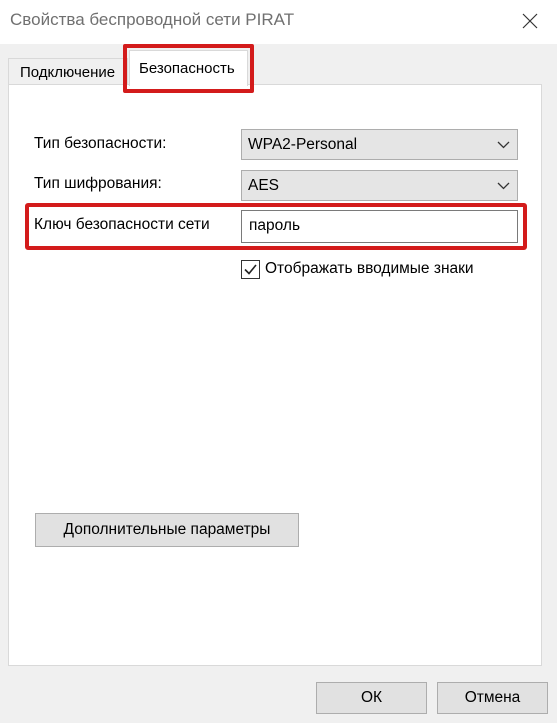 The image size is (557, 723). Describe the element at coordinates (275, 225) in the screenshot. I see `network-key-value: пароль` at that location.